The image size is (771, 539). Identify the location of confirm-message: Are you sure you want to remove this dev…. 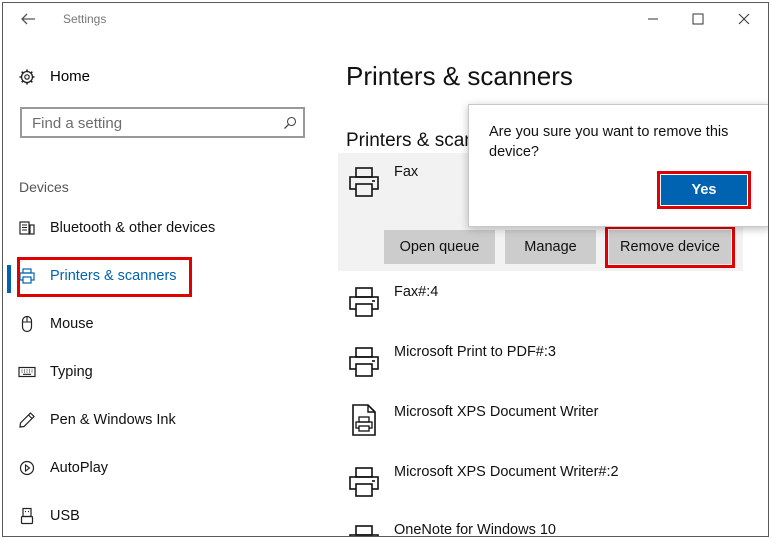
(609, 142).